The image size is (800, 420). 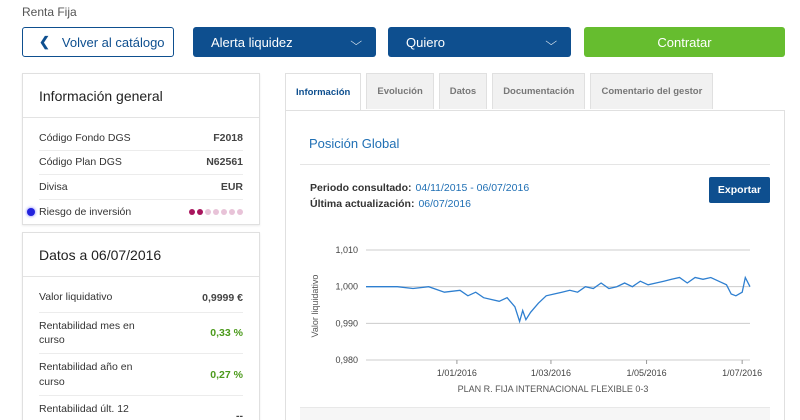 What do you see at coordinates (346, 250) in the screenshot?
I see `y-tick-label: 1,010` at bounding box center [346, 250].